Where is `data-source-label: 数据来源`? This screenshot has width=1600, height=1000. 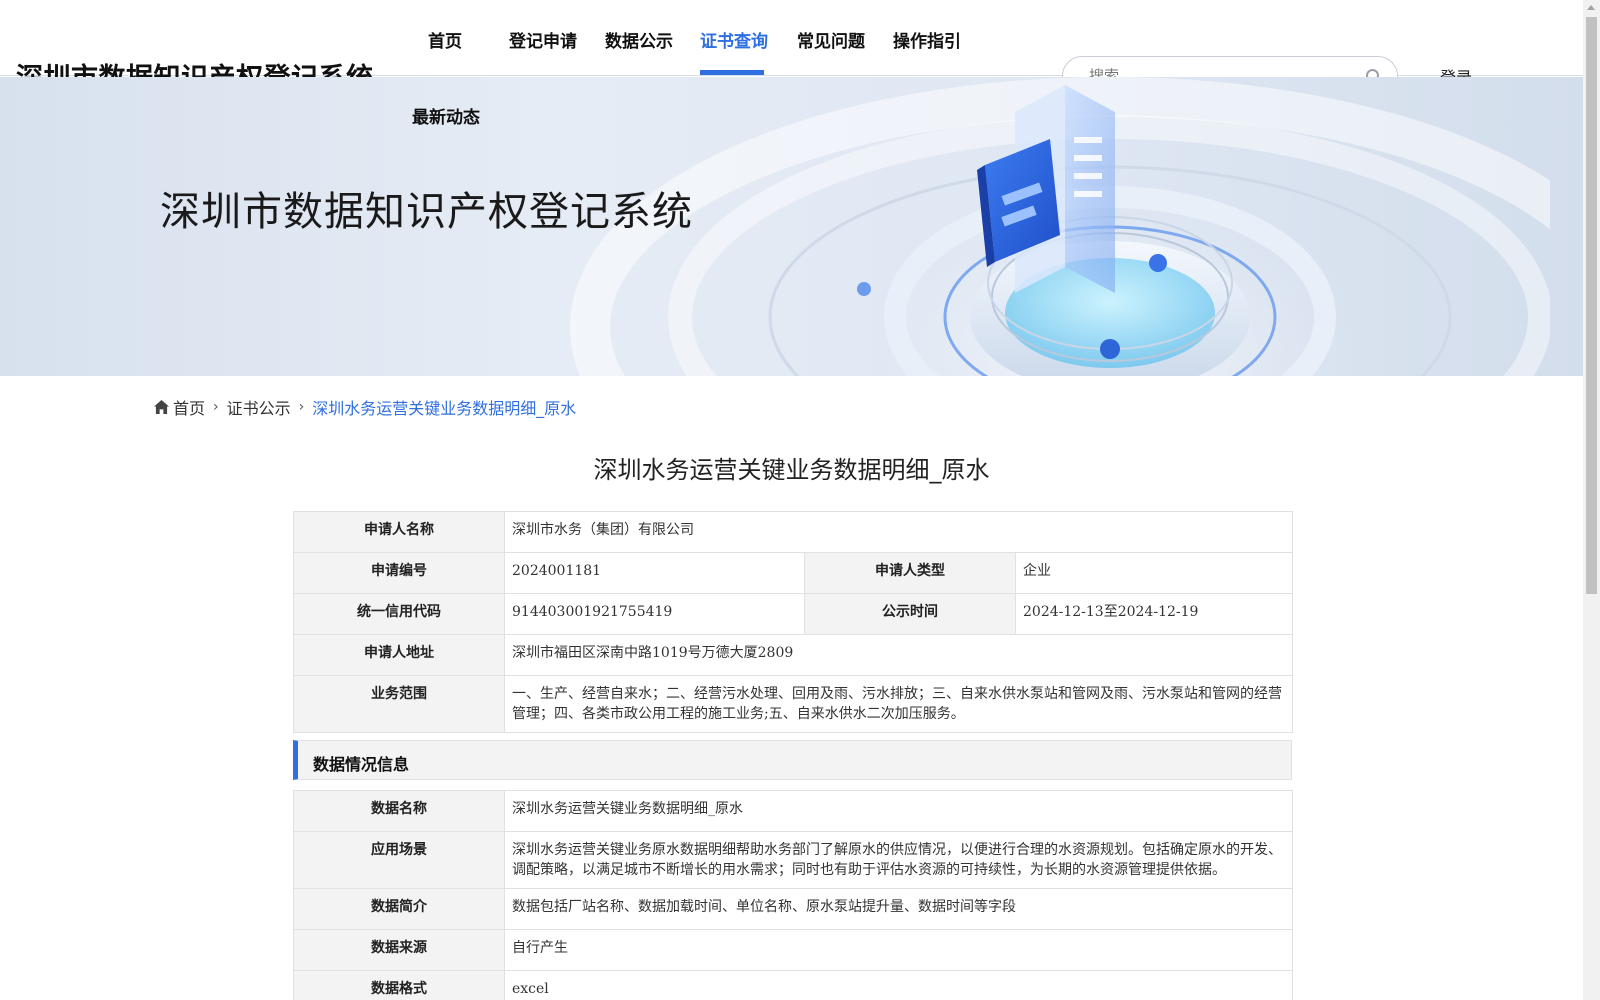 data-source-label: 数据来源 is located at coordinates (399, 950).